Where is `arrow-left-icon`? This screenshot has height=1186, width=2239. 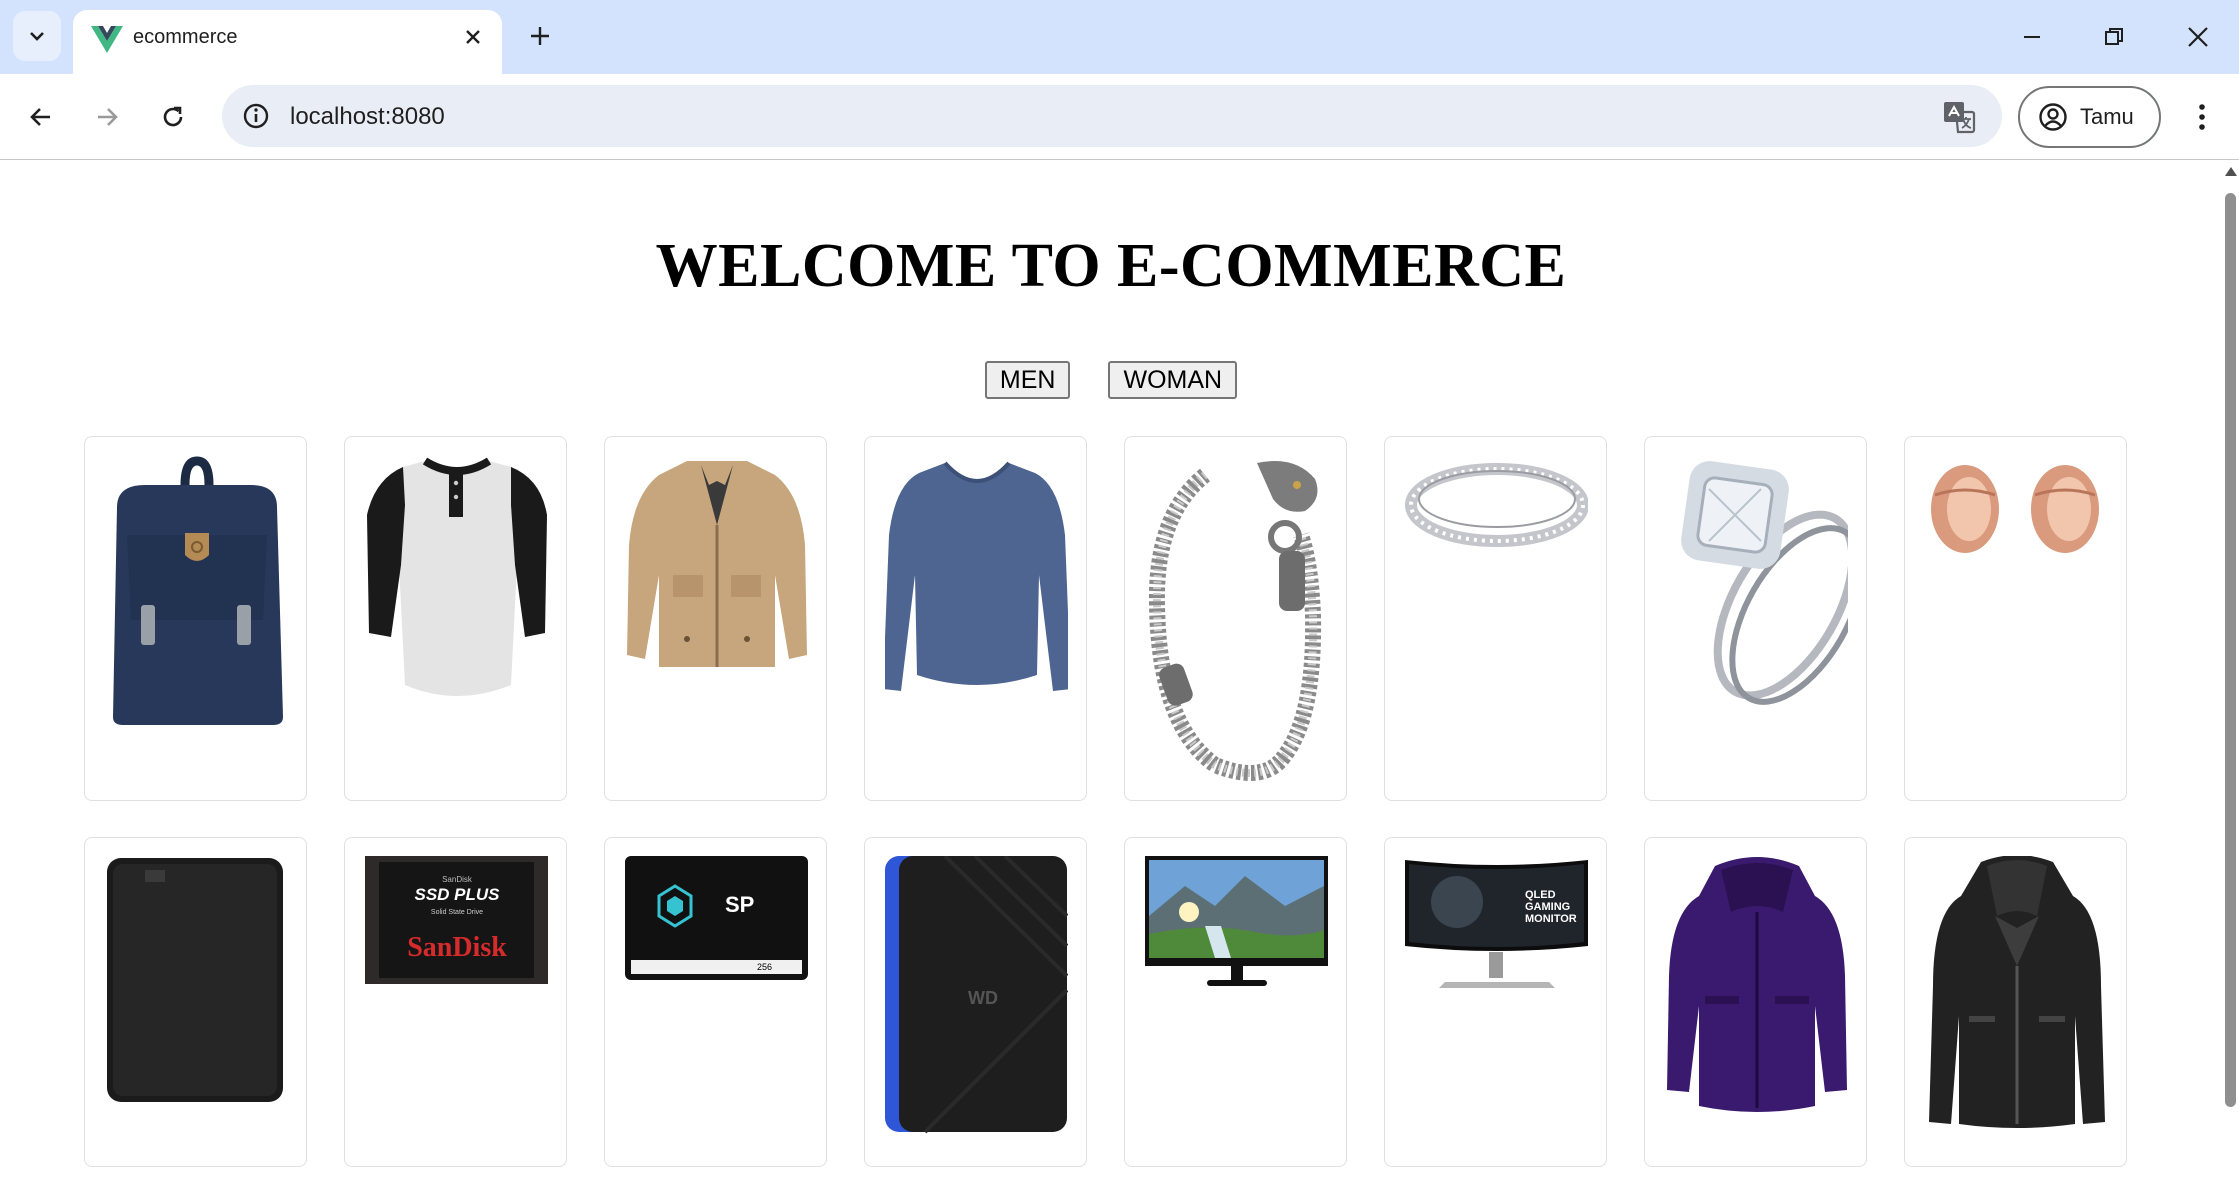 arrow-left-icon is located at coordinates (40, 117).